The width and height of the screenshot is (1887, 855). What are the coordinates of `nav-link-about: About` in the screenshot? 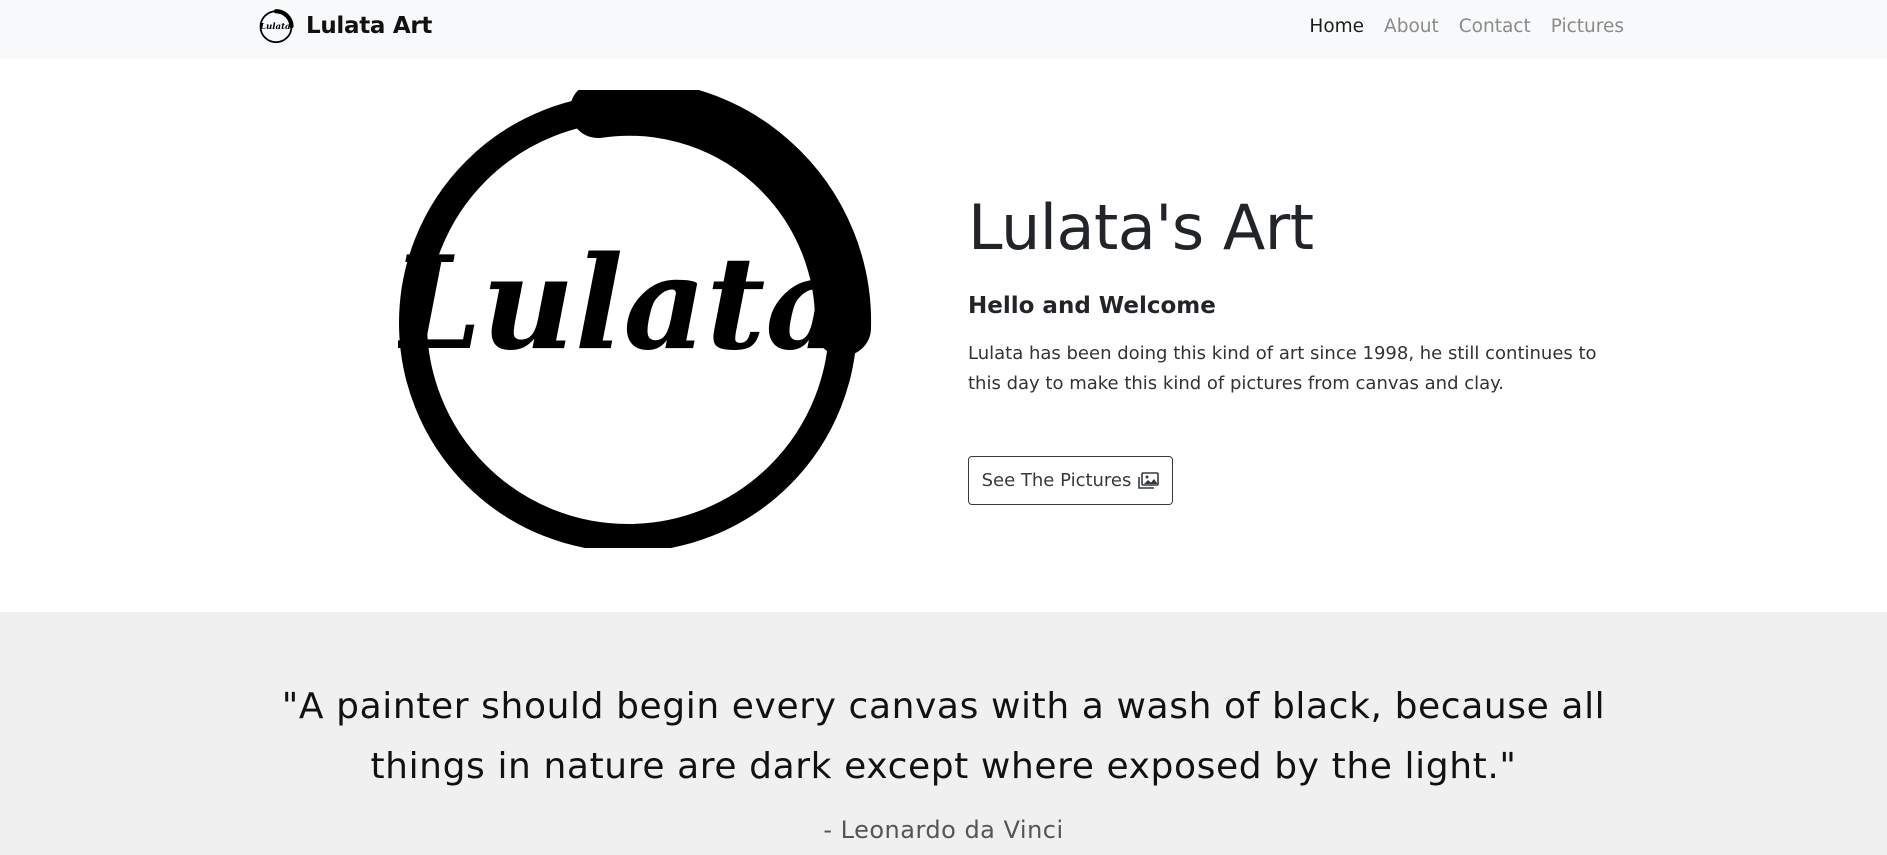 It's located at (1411, 26).